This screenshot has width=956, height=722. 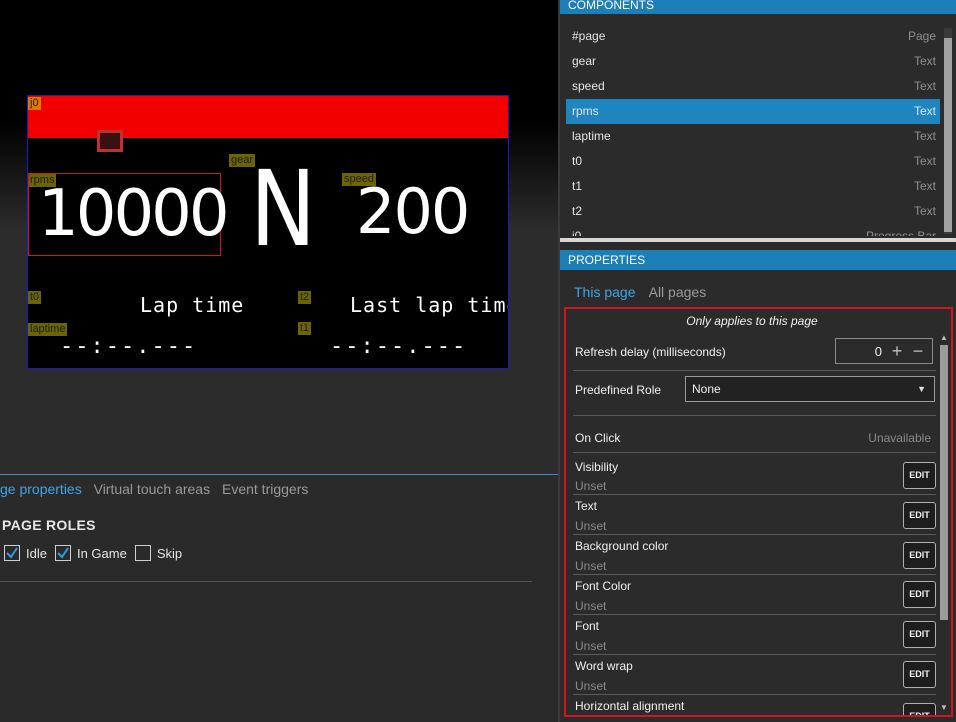 What do you see at coordinates (36, 553) in the screenshot?
I see `idle-label: Idle` at bounding box center [36, 553].